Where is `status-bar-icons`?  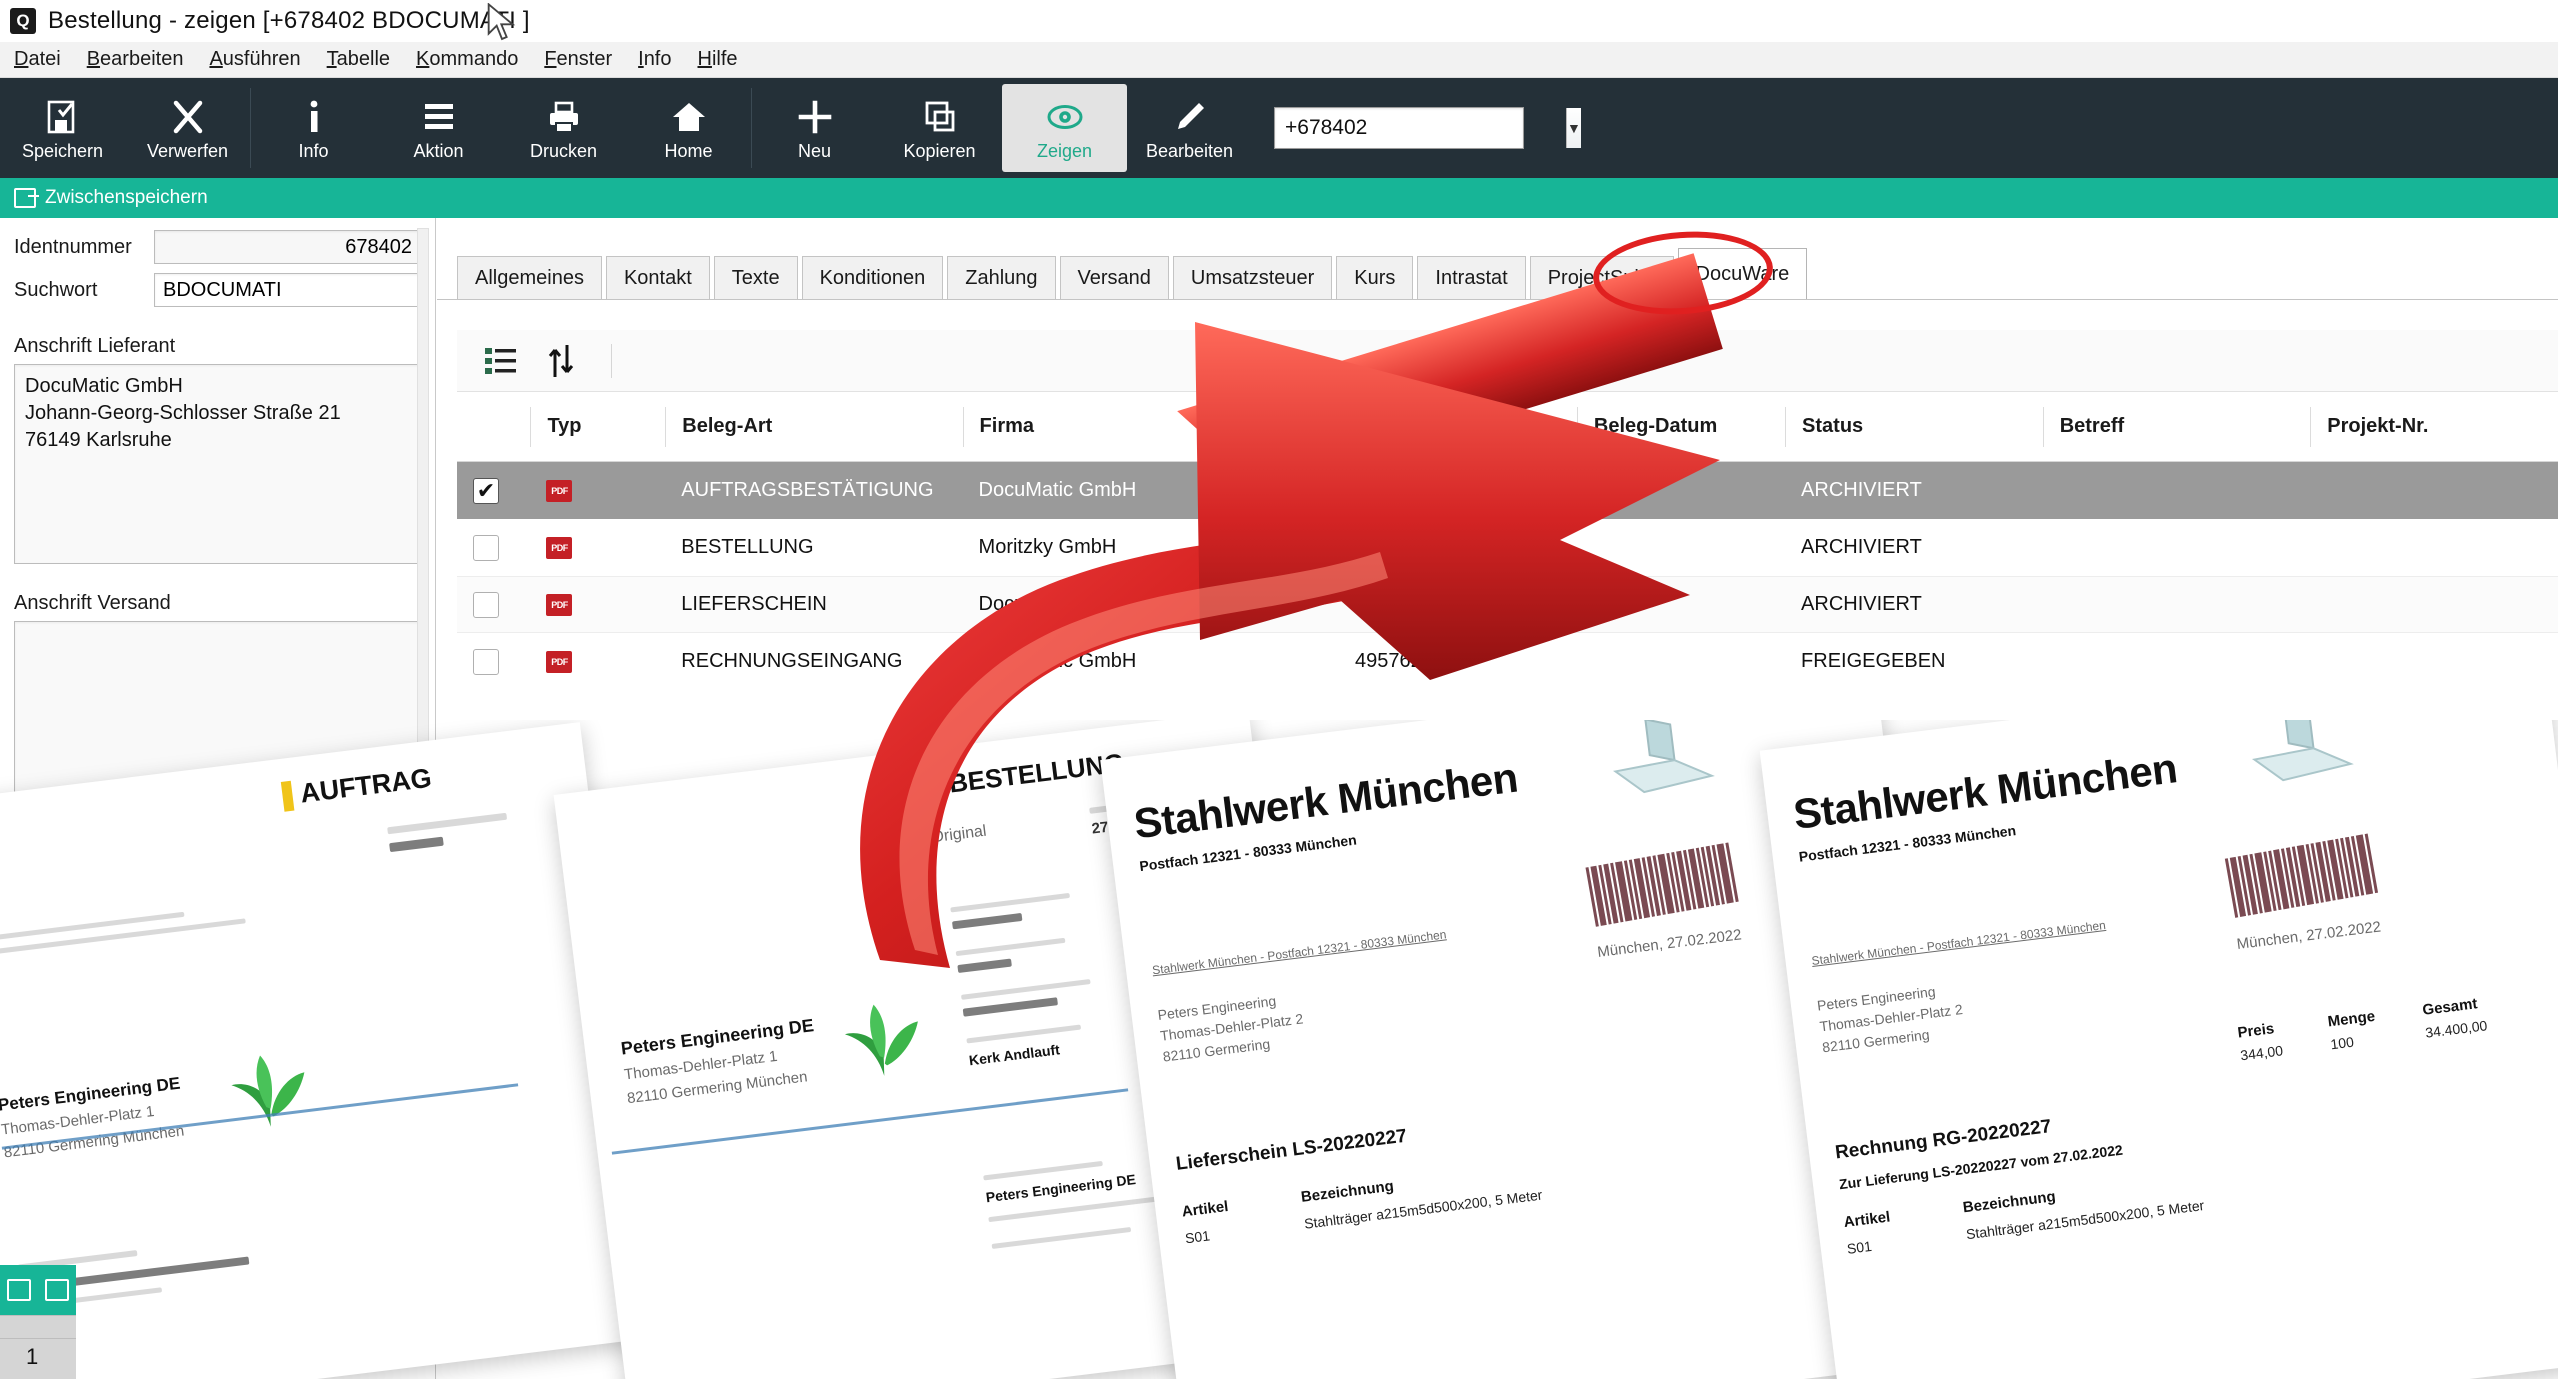
status-bar-icons is located at coordinates (38, 1290).